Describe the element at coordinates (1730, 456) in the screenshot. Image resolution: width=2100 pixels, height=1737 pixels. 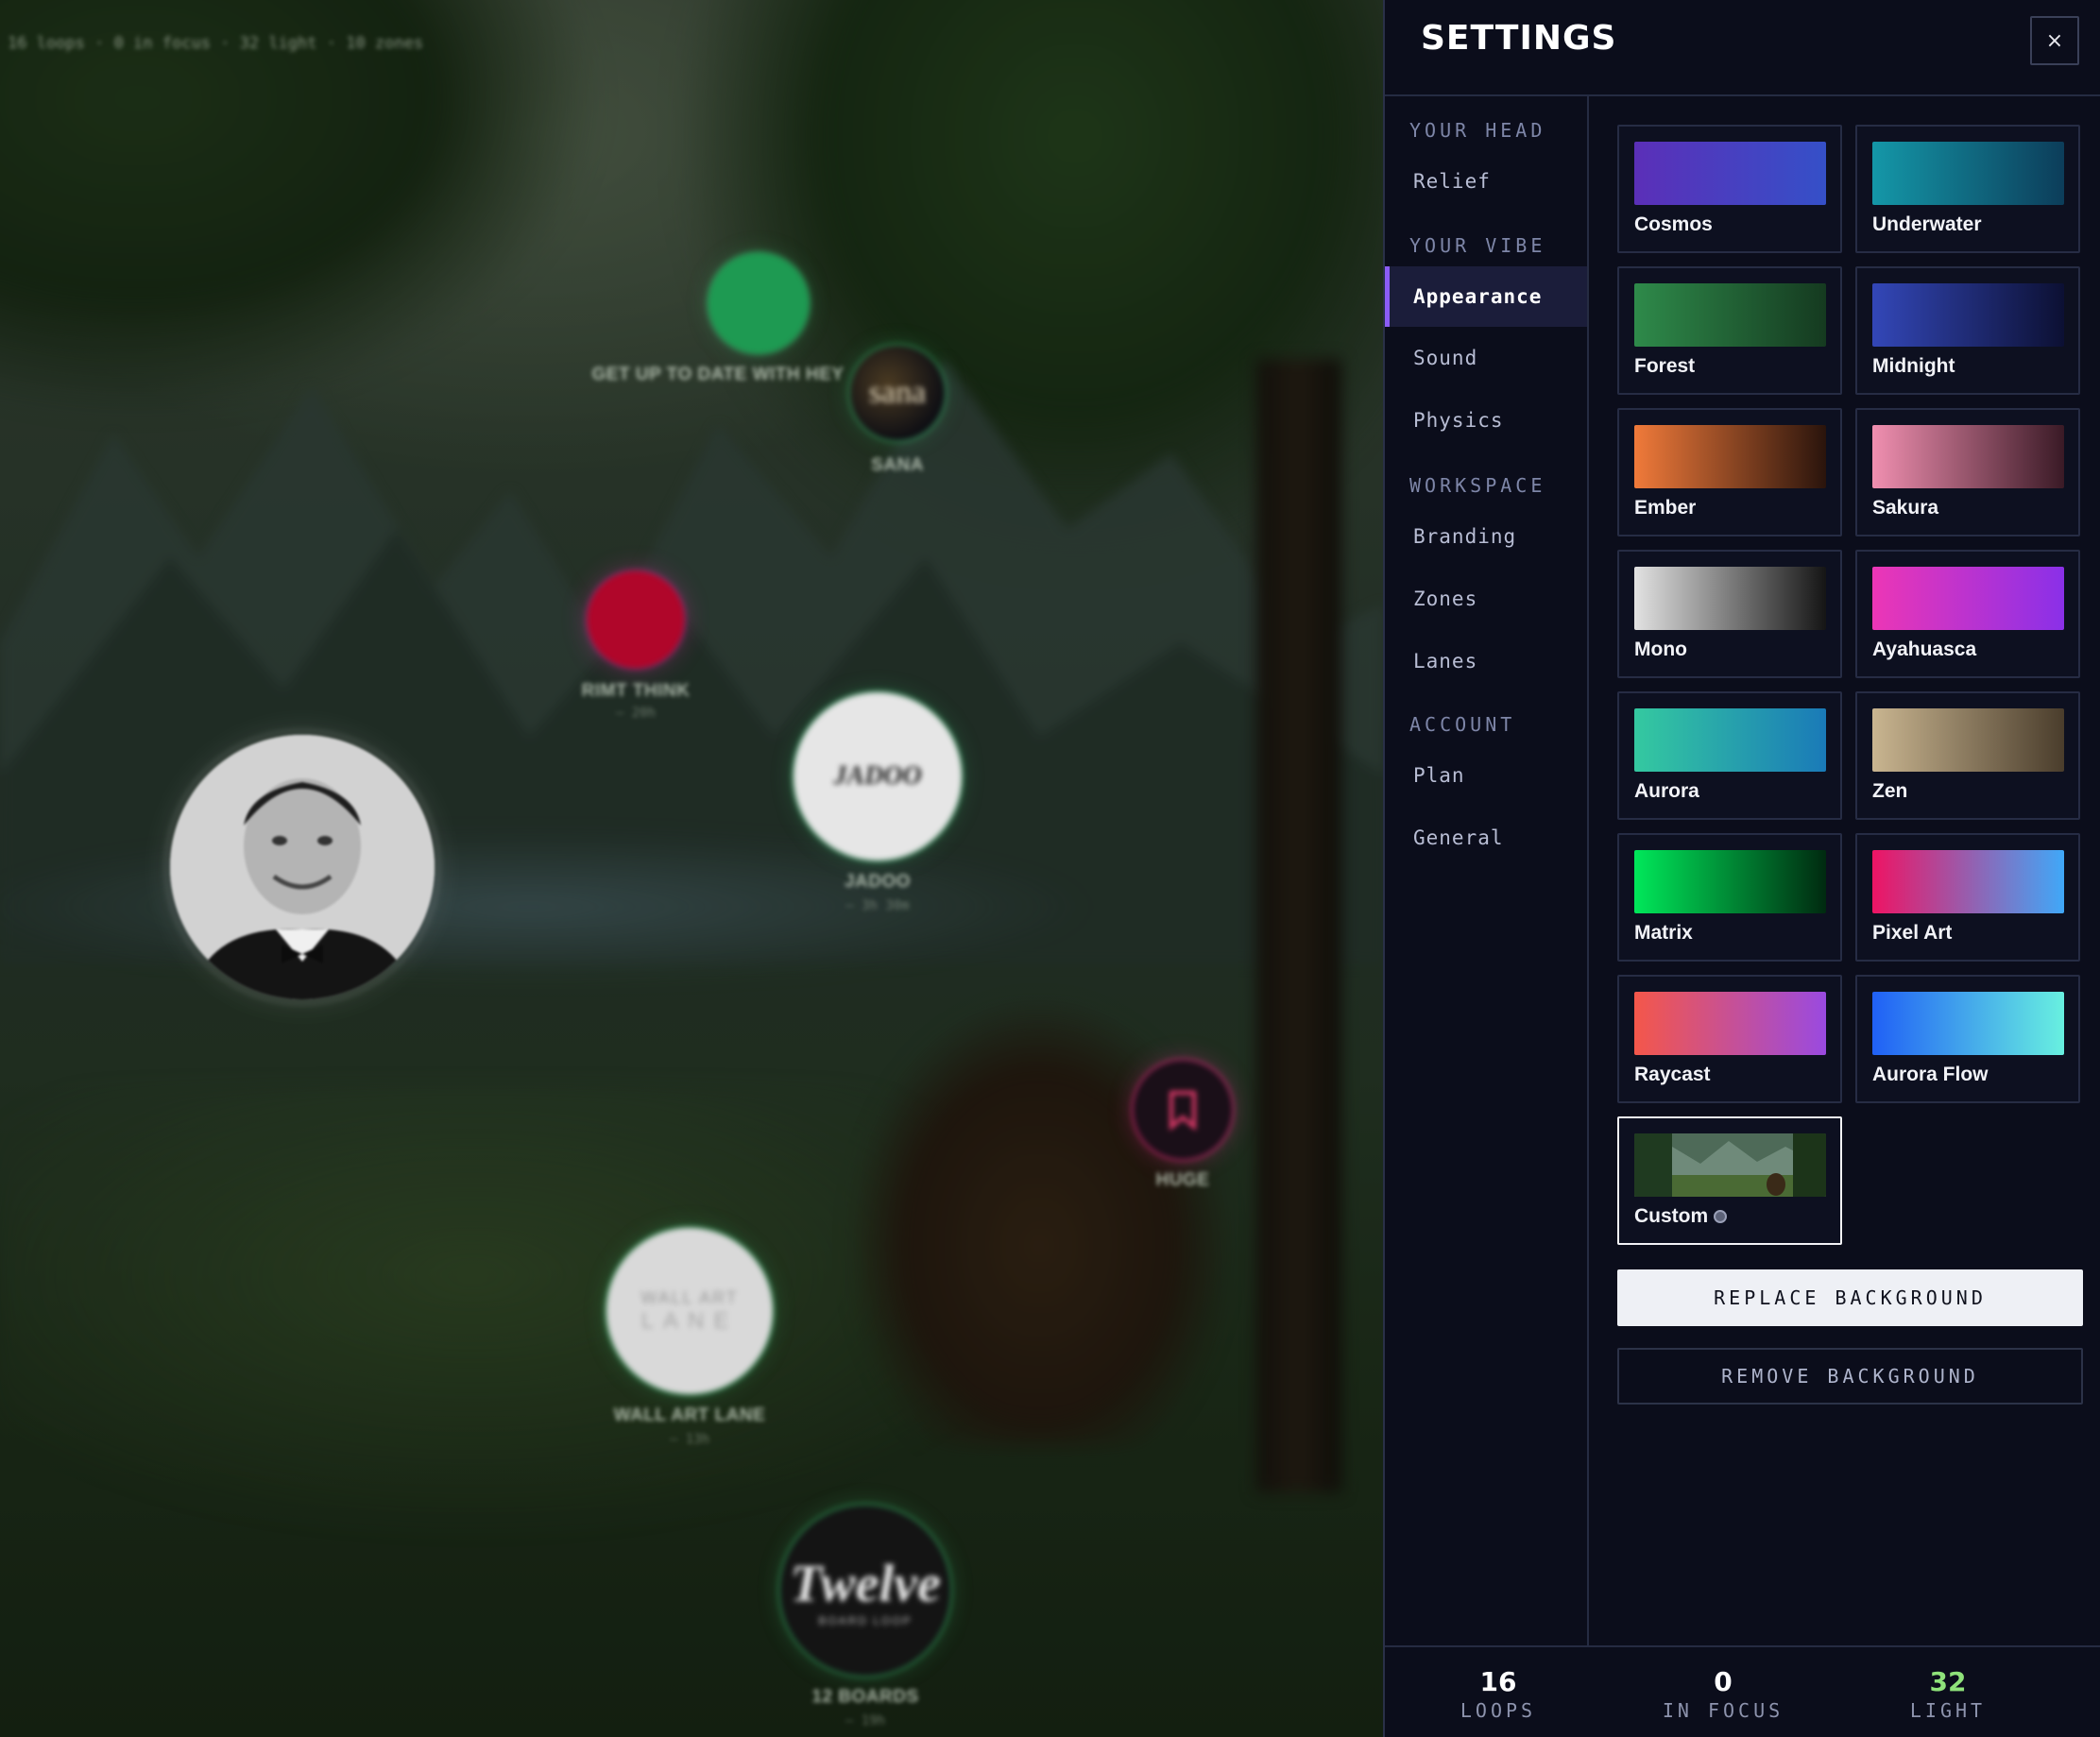
I see `theme-swatch-ember` at that location.